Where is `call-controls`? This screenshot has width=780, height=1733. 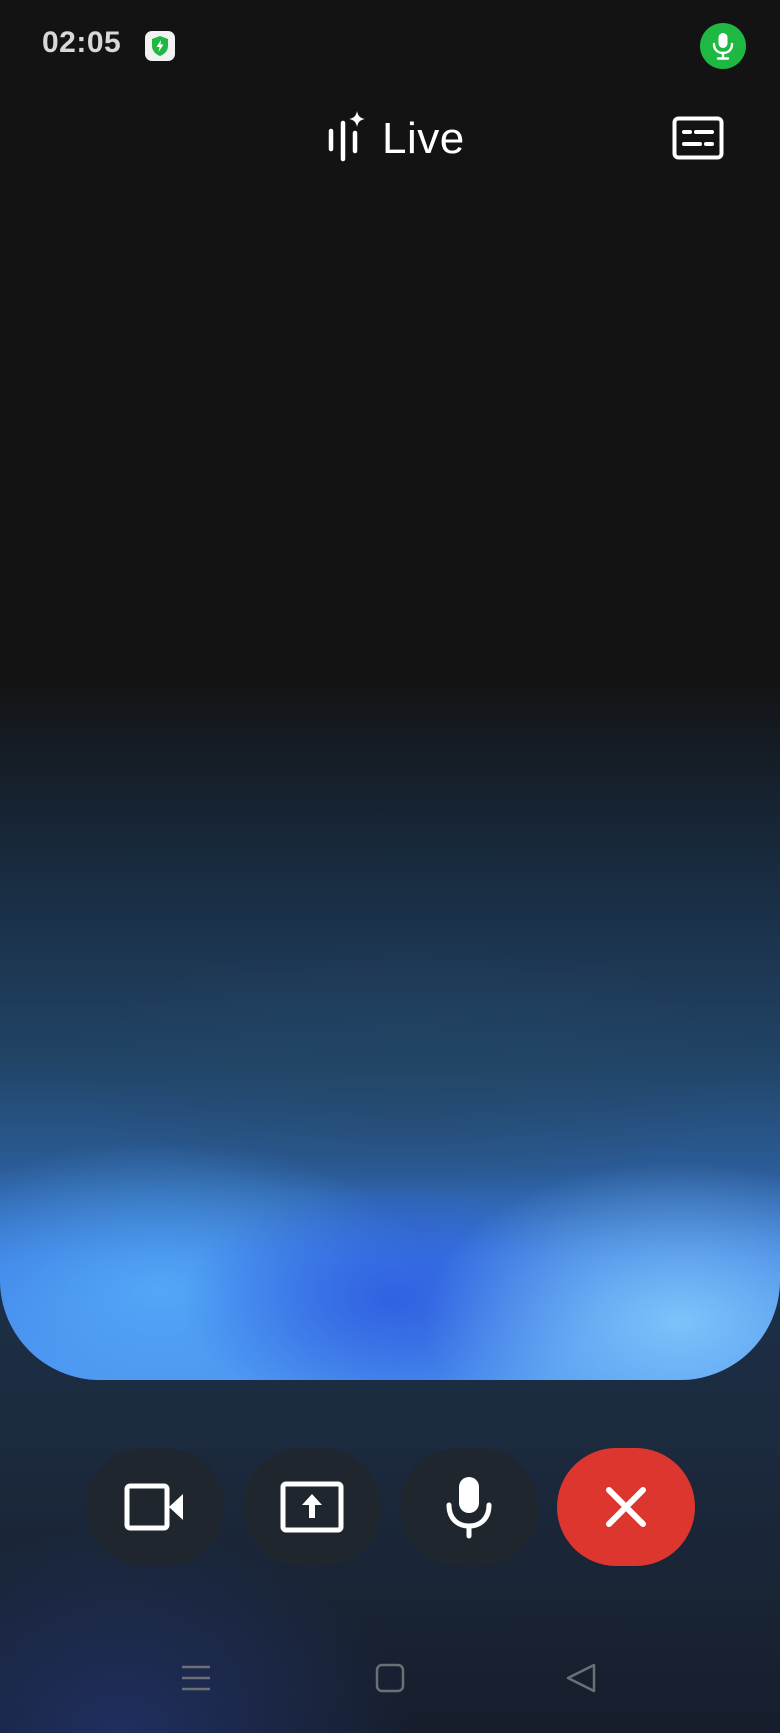 call-controls is located at coordinates (391, 1507).